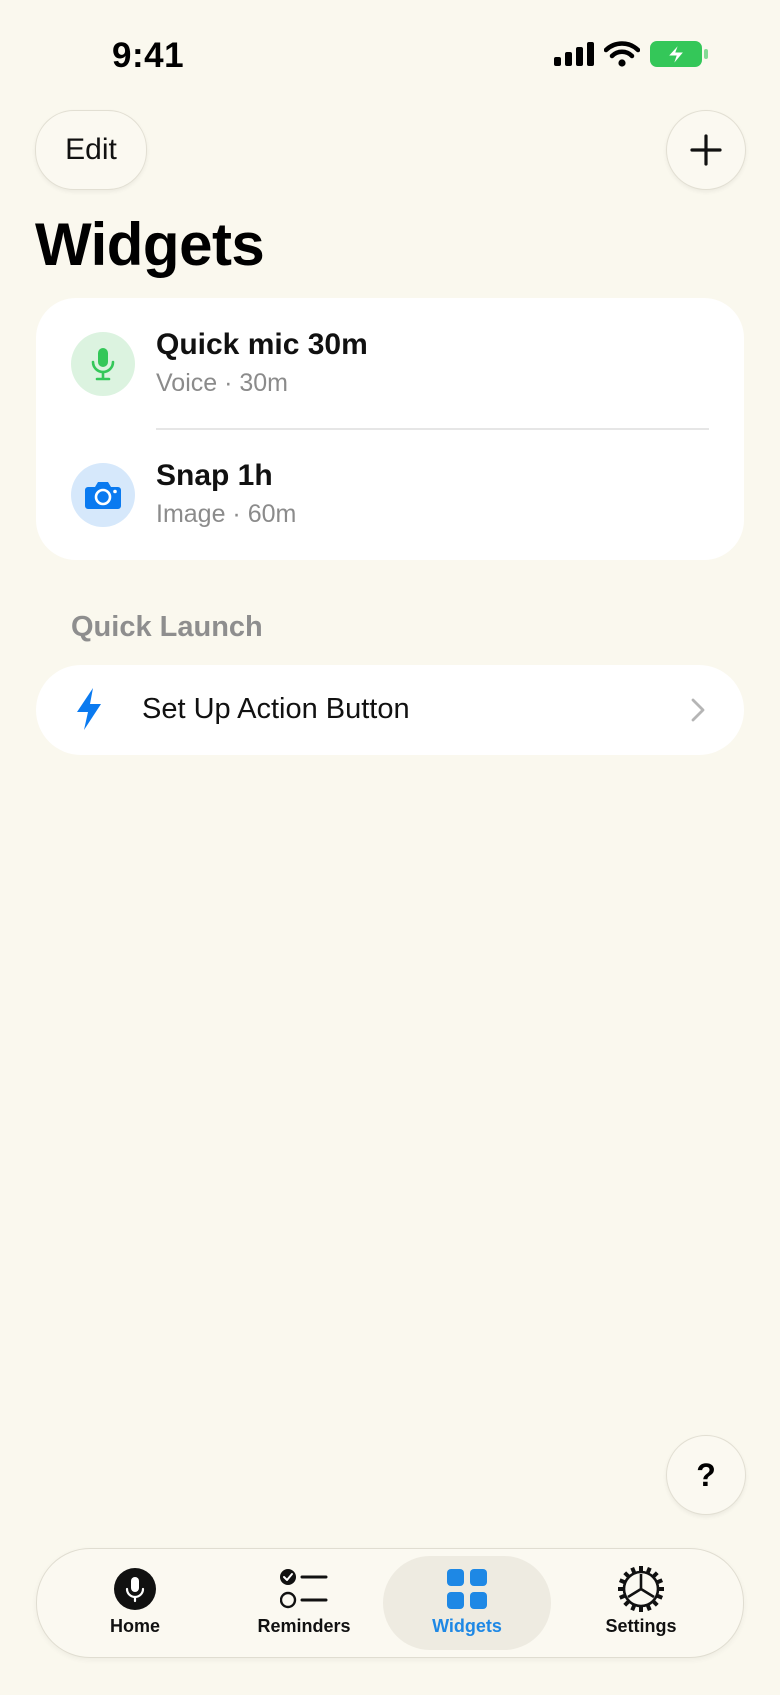 Image resolution: width=780 pixels, height=1695 pixels. Describe the element at coordinates (134, 1626) in the screenshot. I see `tab-label: Home` at that location.